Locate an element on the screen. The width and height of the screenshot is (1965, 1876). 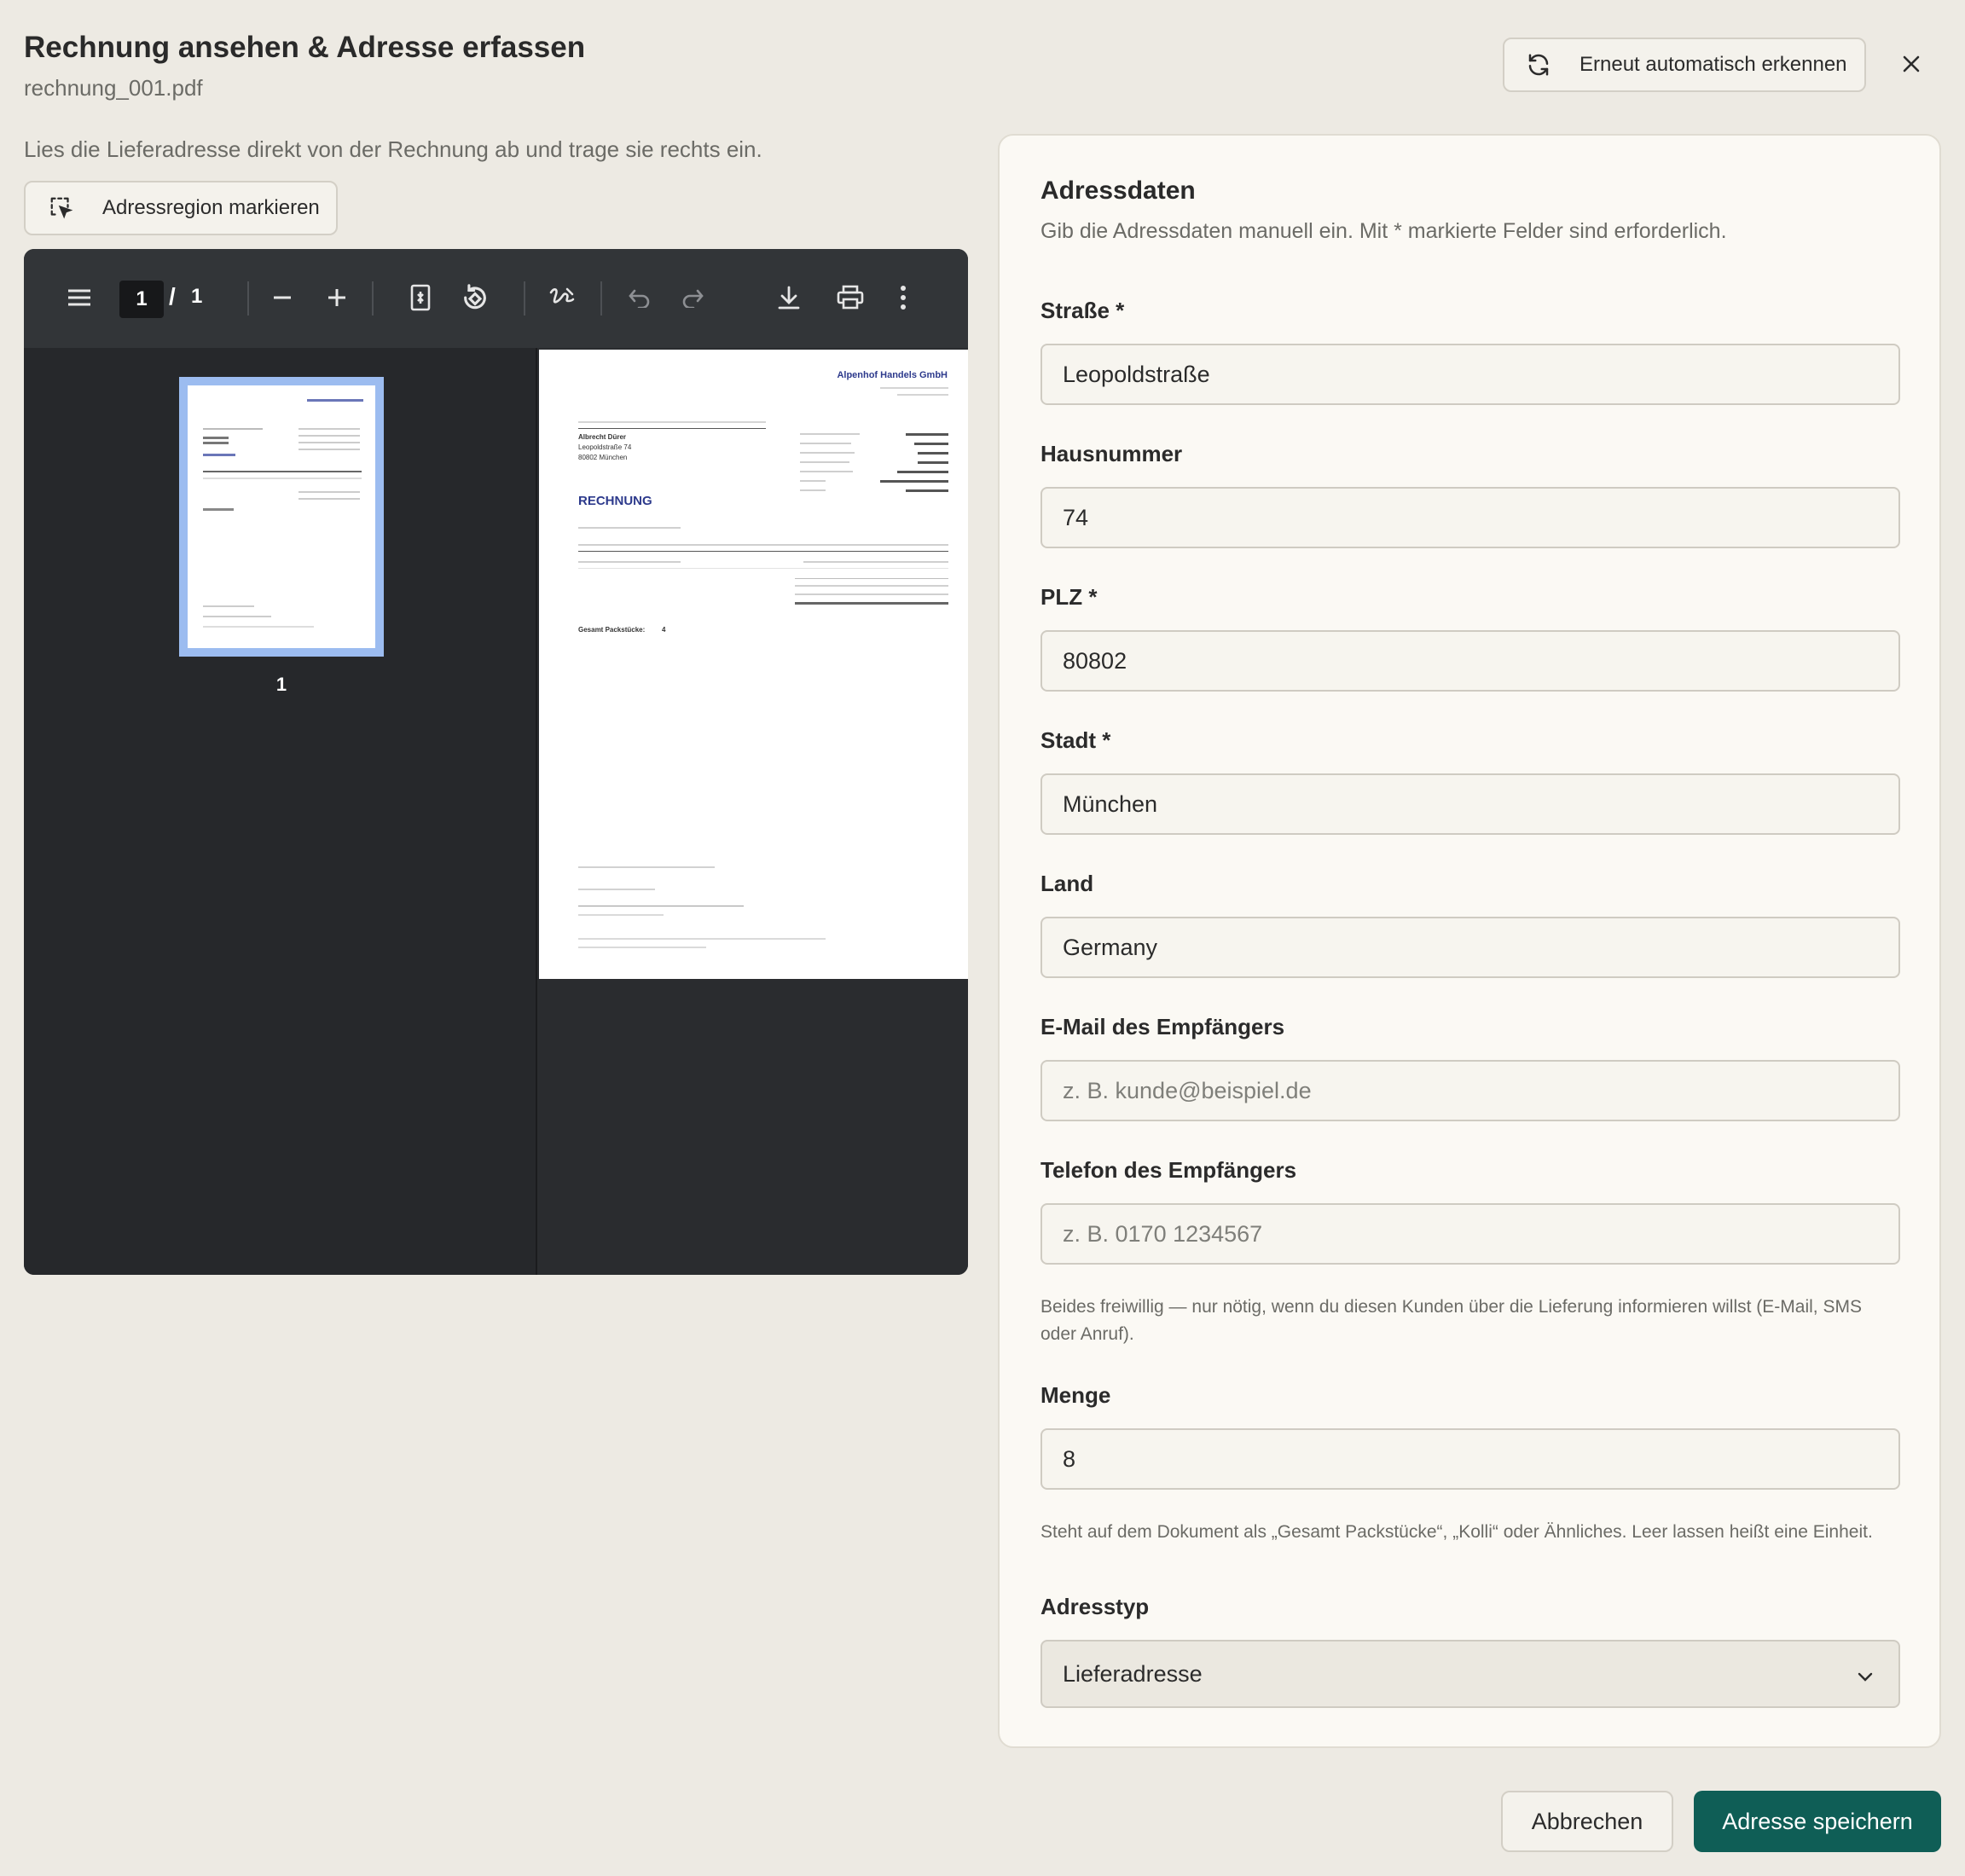
phone-input is located at coordinates (1470, 1234).